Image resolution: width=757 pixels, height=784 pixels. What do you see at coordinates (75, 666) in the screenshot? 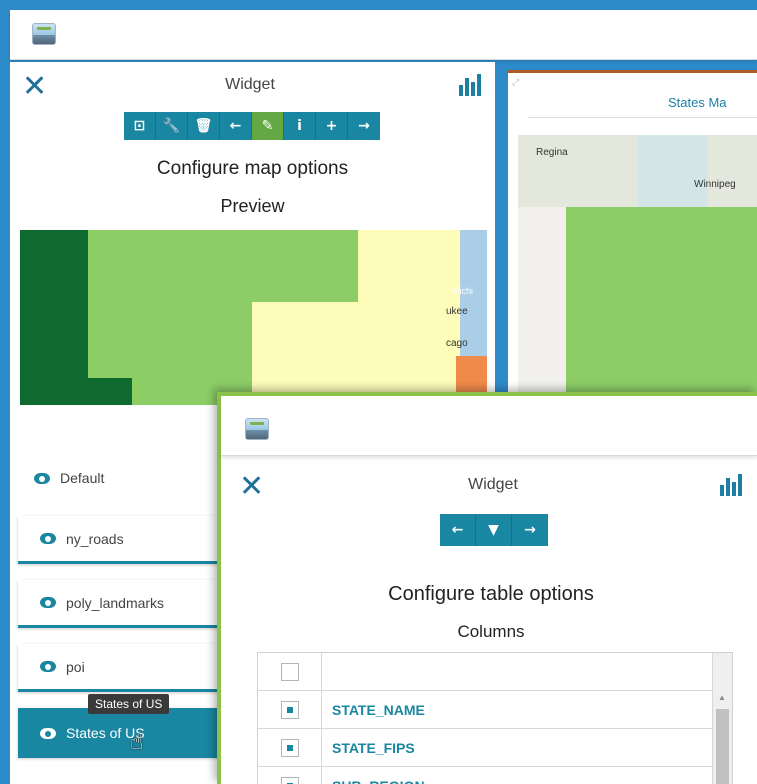
I see `layer-label: poi` at bounding box center [75, 666].